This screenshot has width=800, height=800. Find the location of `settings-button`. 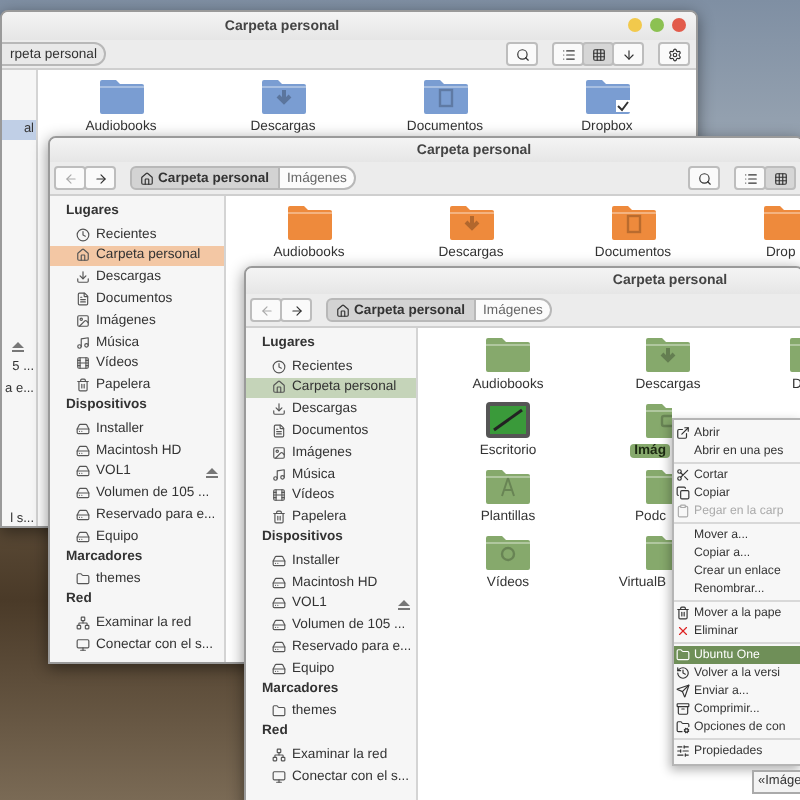

settings-button is located at coordinates (674, 54).